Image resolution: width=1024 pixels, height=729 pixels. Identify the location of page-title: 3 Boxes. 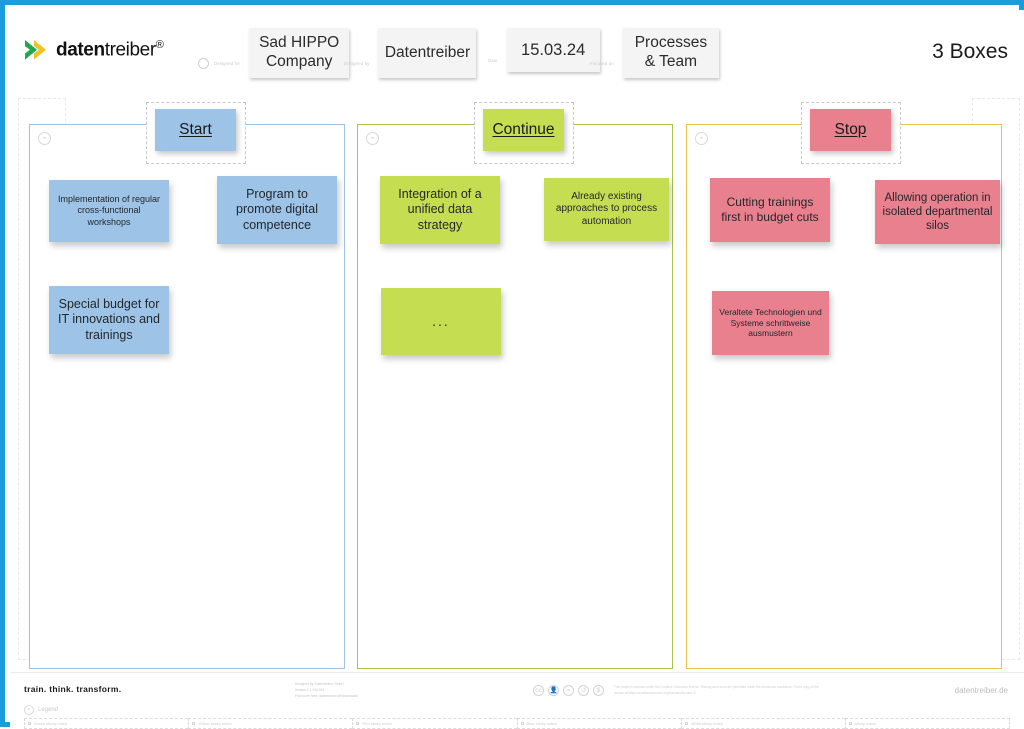
(970, 51).